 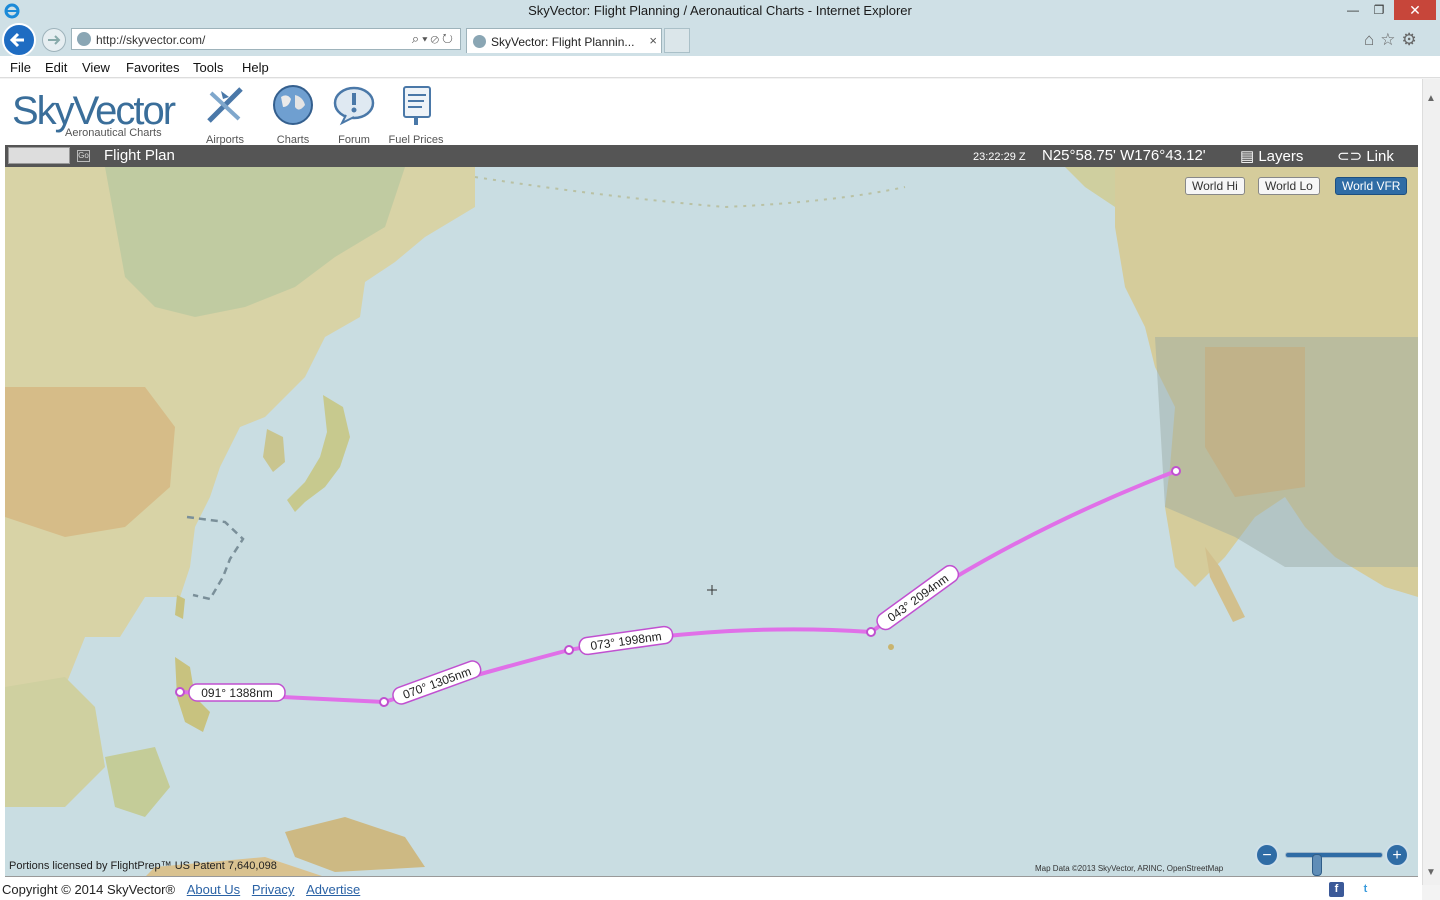 I want to click on maximize-button: ❐, so click(x=1379, y=10).